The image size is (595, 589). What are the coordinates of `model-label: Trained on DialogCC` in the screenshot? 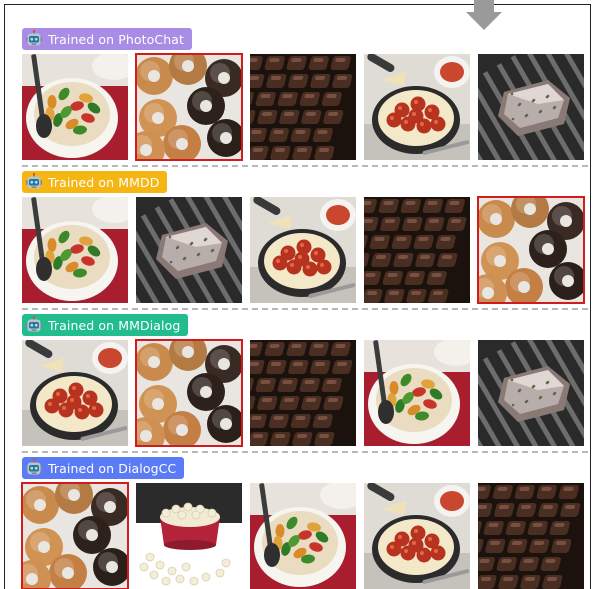 It's located at (103, 468).